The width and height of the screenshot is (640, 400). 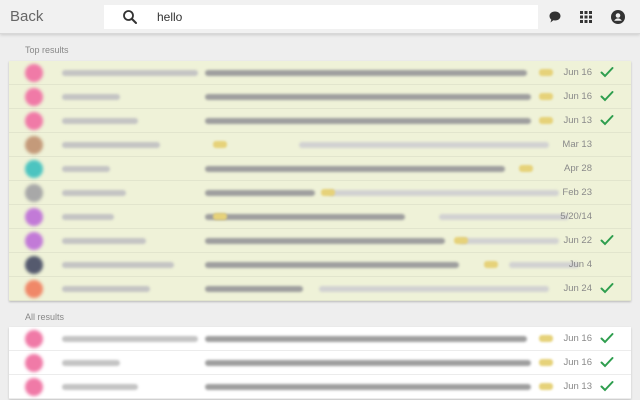 I want to click on date-label: Mar 13, so click(x=577, y=144).